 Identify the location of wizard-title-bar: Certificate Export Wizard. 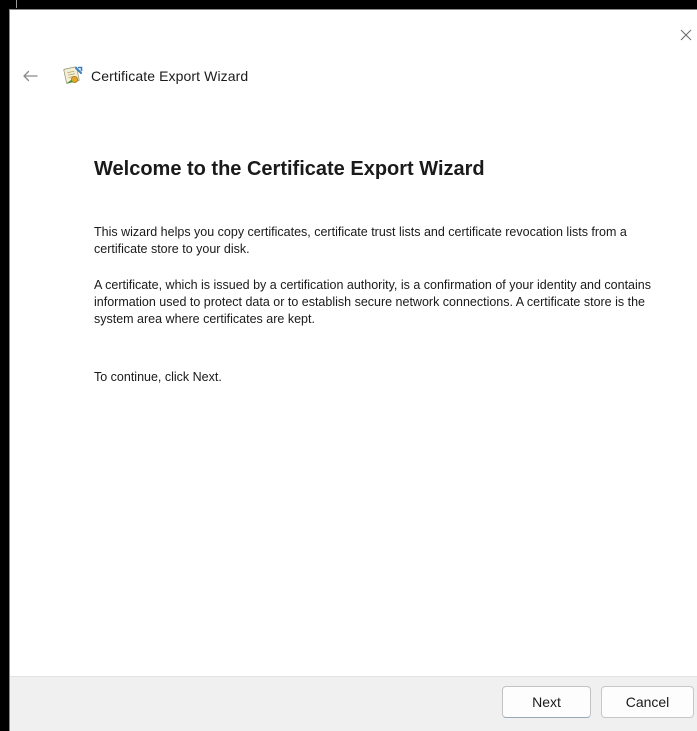
(155, 76).